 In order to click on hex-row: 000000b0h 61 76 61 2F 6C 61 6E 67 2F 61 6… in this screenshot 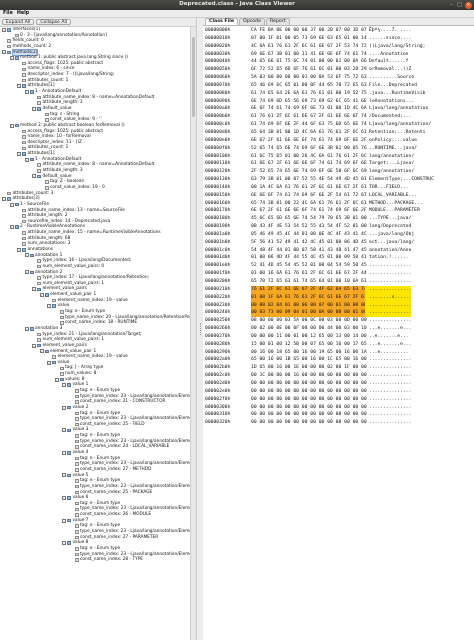, I will do `click(338, 117)`.